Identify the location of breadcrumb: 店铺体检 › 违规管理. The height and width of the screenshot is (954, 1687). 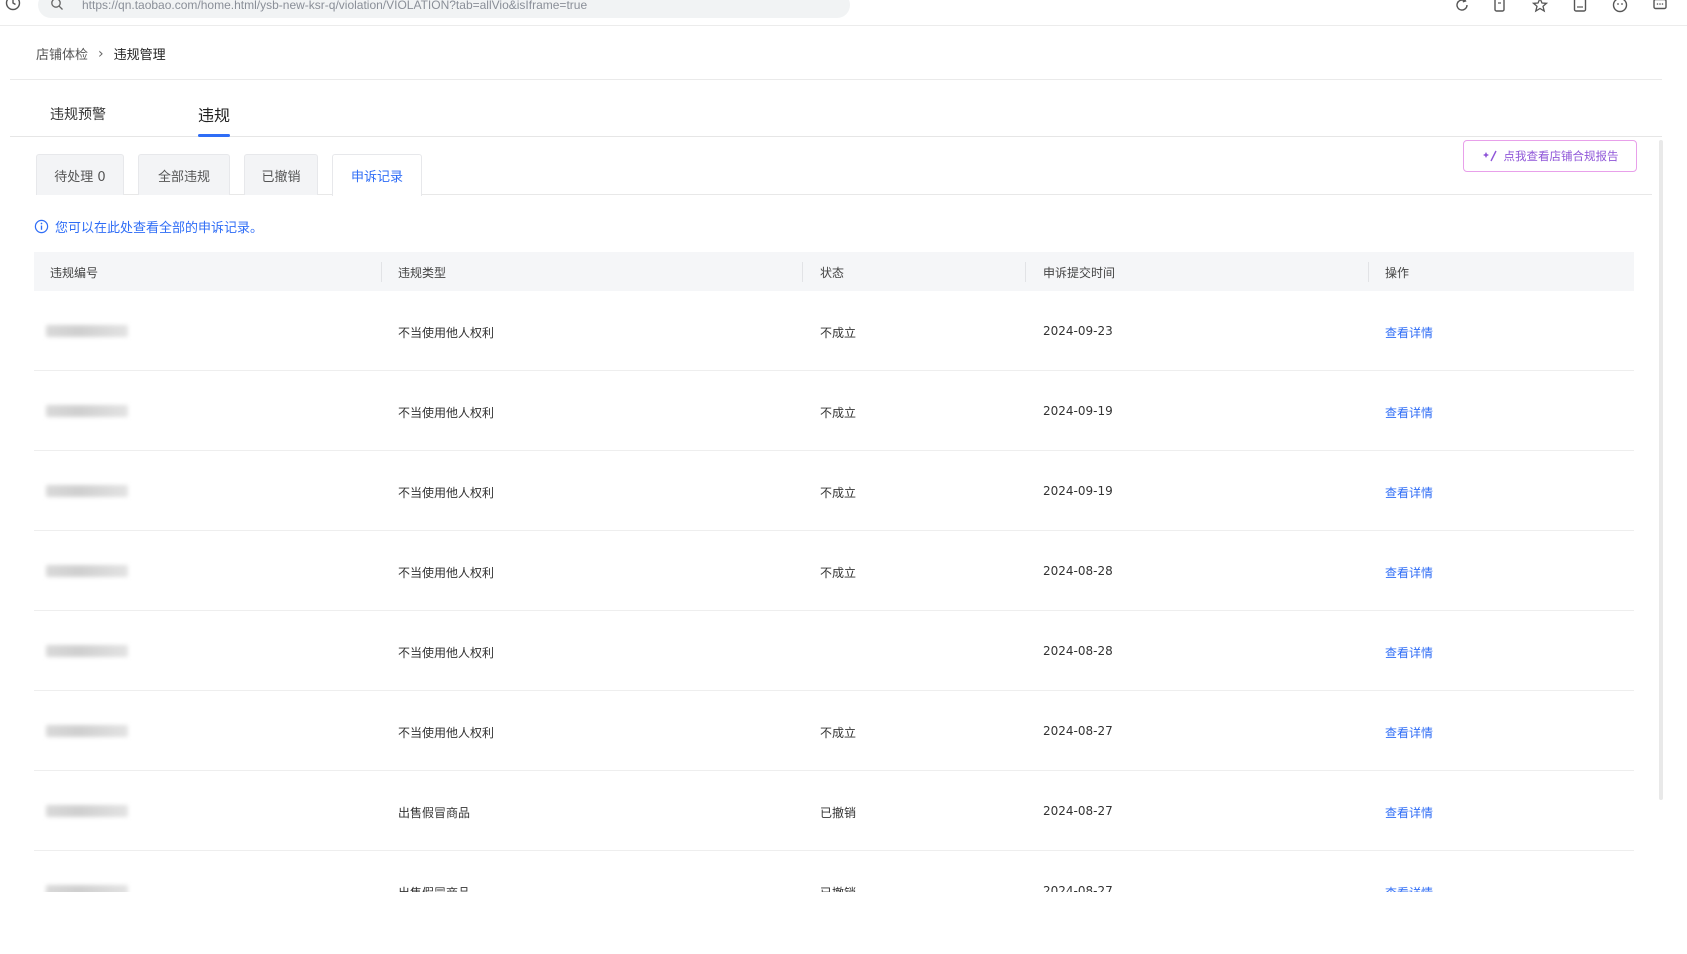
(101, 54).